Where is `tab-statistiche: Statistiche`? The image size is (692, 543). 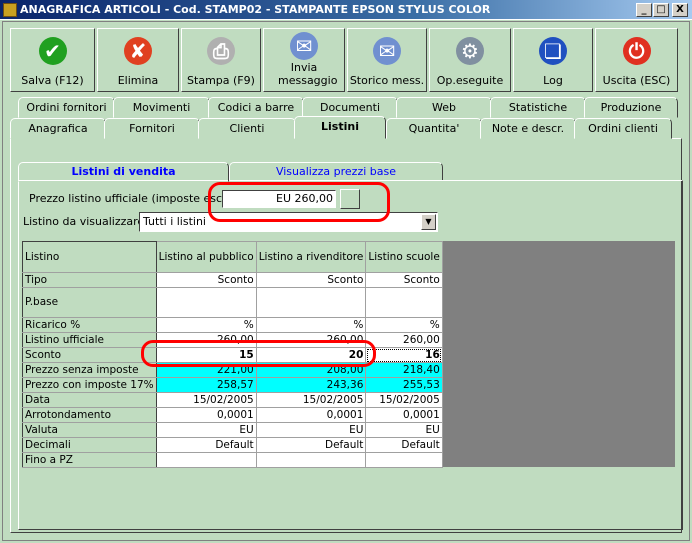
tab-statistiche: Statistiche is located at coordinates (538, 107).